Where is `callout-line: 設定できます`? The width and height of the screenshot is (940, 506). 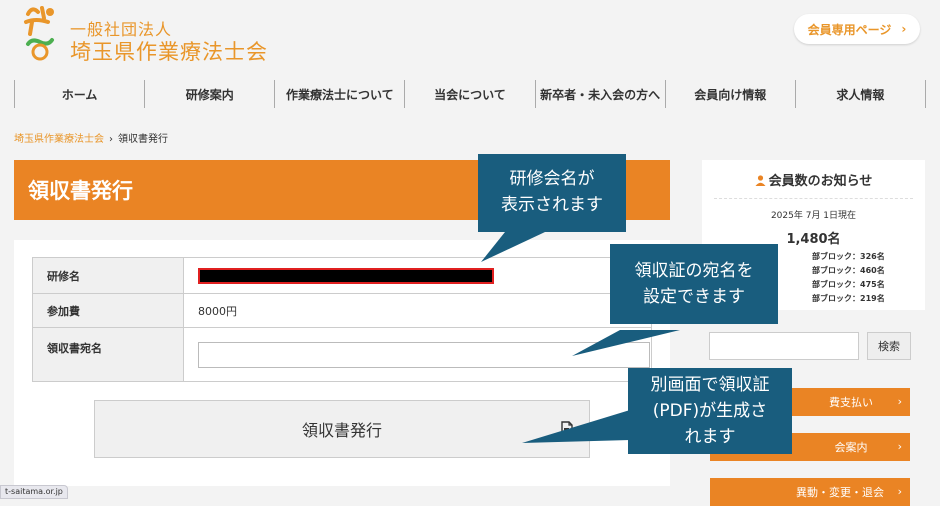
callout-line: 設定できます is located at coordinates (694, 297).